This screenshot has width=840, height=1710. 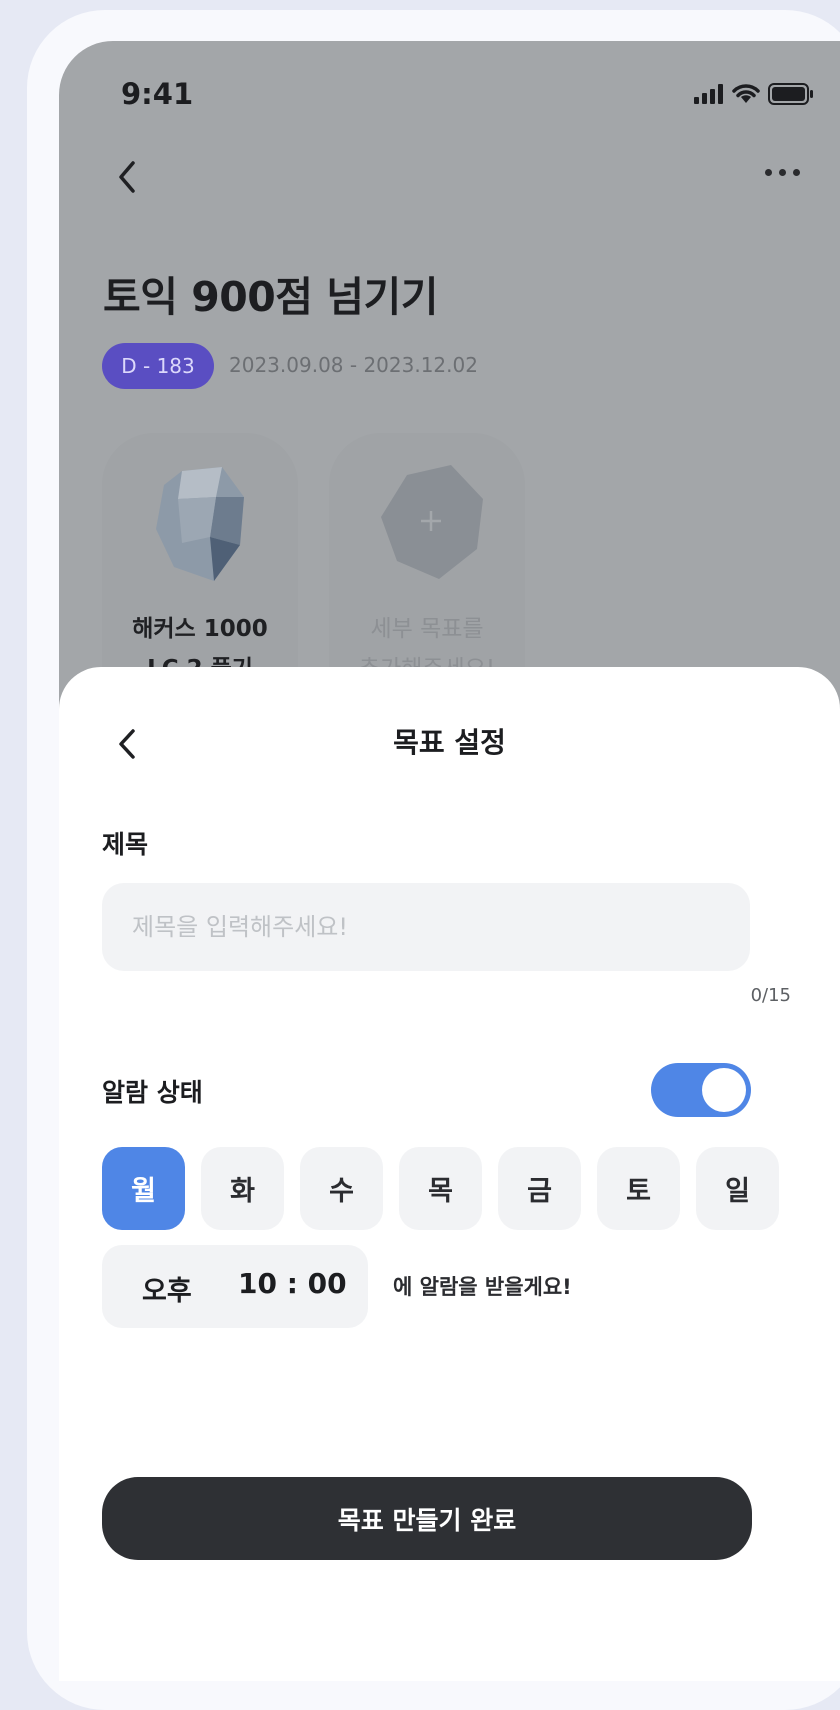 I want to click on signal-icon, so click(x=708, y=94).